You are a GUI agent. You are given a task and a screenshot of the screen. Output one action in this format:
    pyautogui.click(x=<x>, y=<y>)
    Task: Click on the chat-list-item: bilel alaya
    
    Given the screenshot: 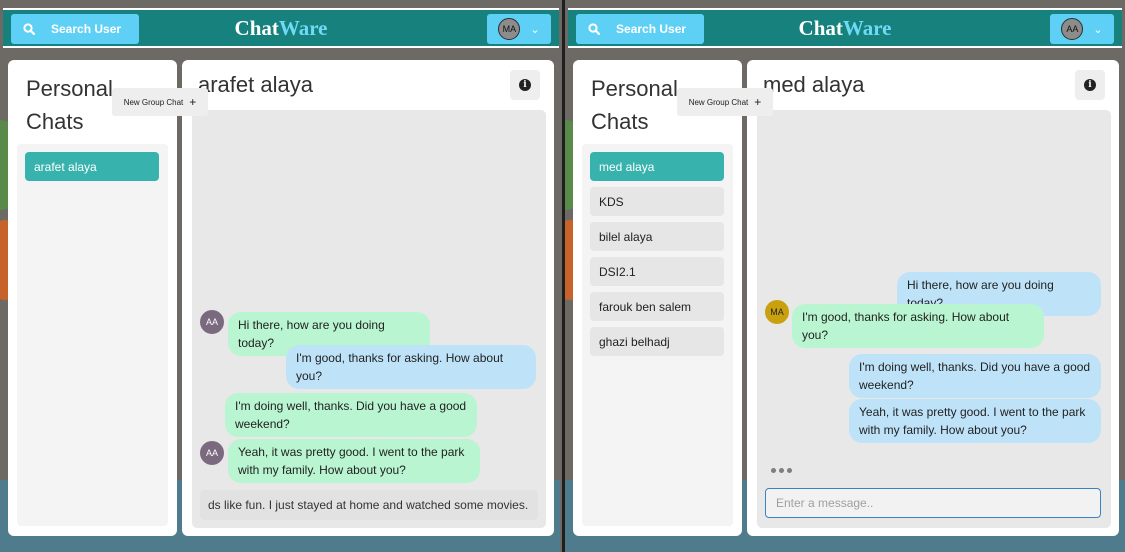 What is the action you would take?
    pyautogui.click(x=657, y=236)
    